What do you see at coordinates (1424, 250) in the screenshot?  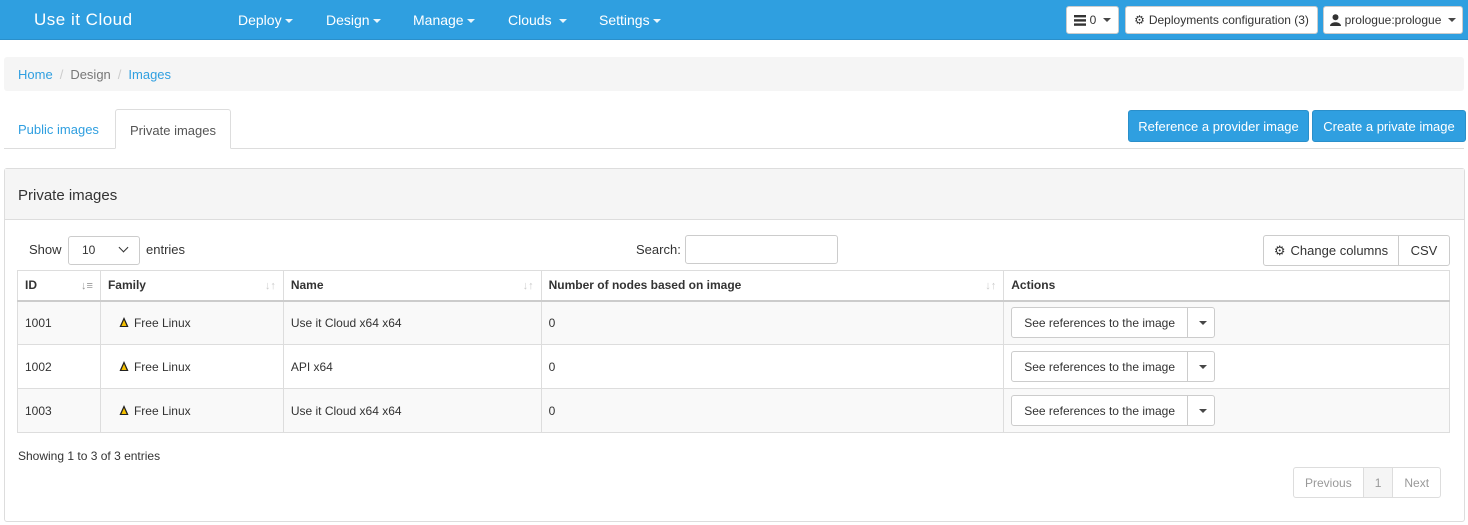 I see `csv-export-button: CSV` at bounding box center [1424, 250].